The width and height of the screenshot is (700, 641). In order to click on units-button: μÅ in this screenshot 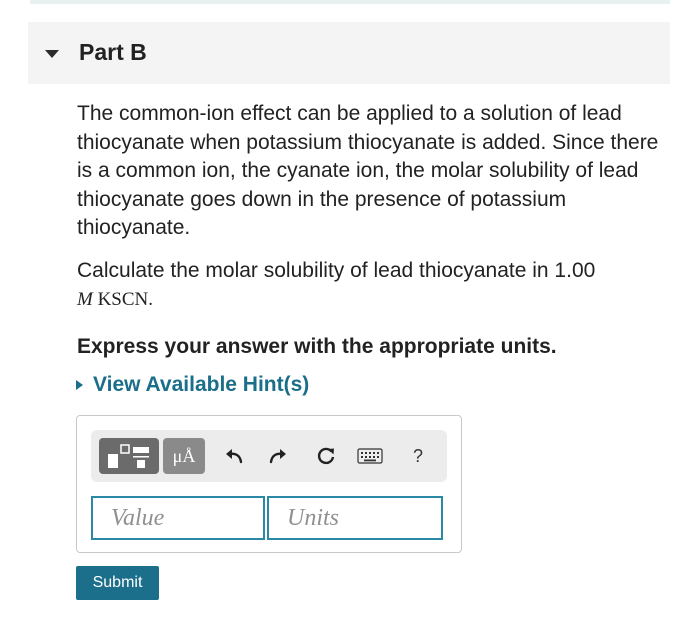, I will do `click(184, 456)`.